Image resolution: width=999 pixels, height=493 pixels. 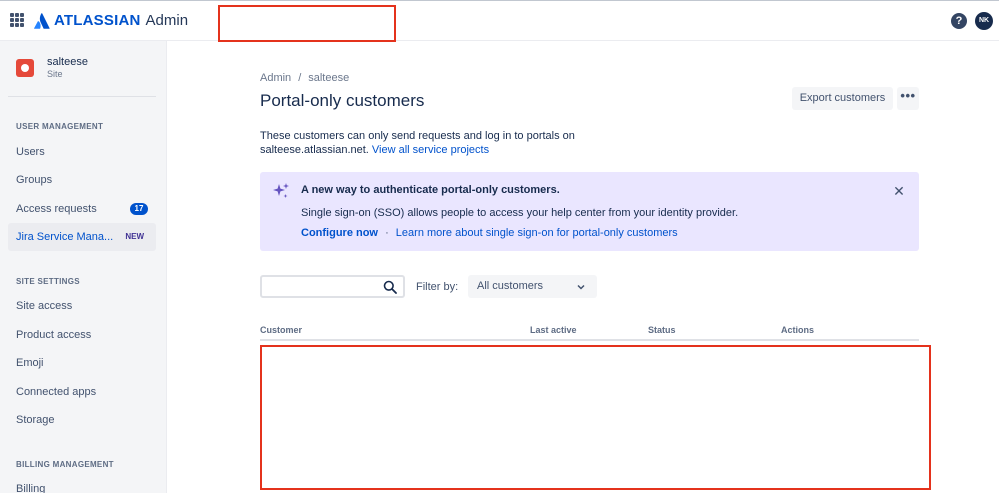 I want to click on sidebar-heading-billing-management: BILLING MANAGEMENT, so click(x=65, y=464).